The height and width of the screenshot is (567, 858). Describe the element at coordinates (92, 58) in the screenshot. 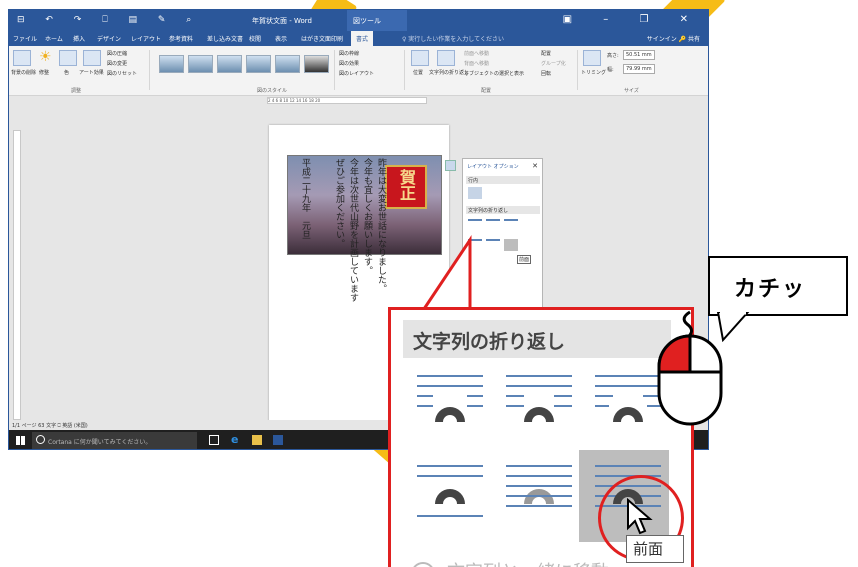

I see `artistic-effects-icon` at that location.